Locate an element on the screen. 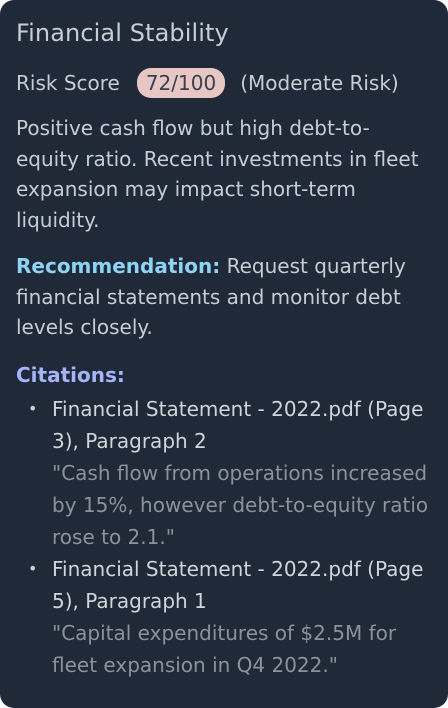  risk-score-row: Risk Score 72/100 (Moderate Risk) is located at coordinates (224, 83).